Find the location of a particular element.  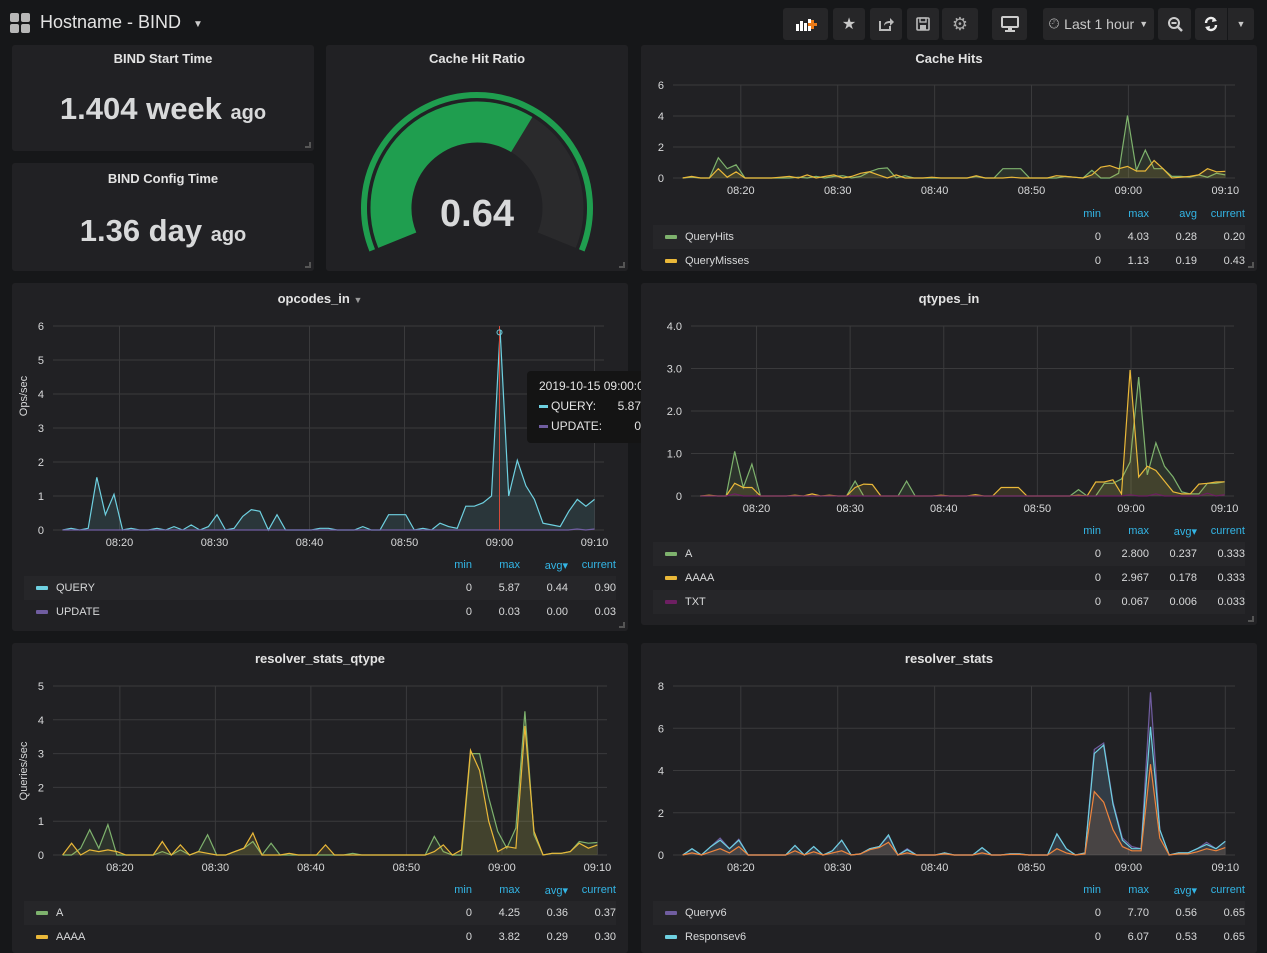

legend-item: Queryv6 0 7.70 0.56 0.65 is located at coordinates (949, 913).